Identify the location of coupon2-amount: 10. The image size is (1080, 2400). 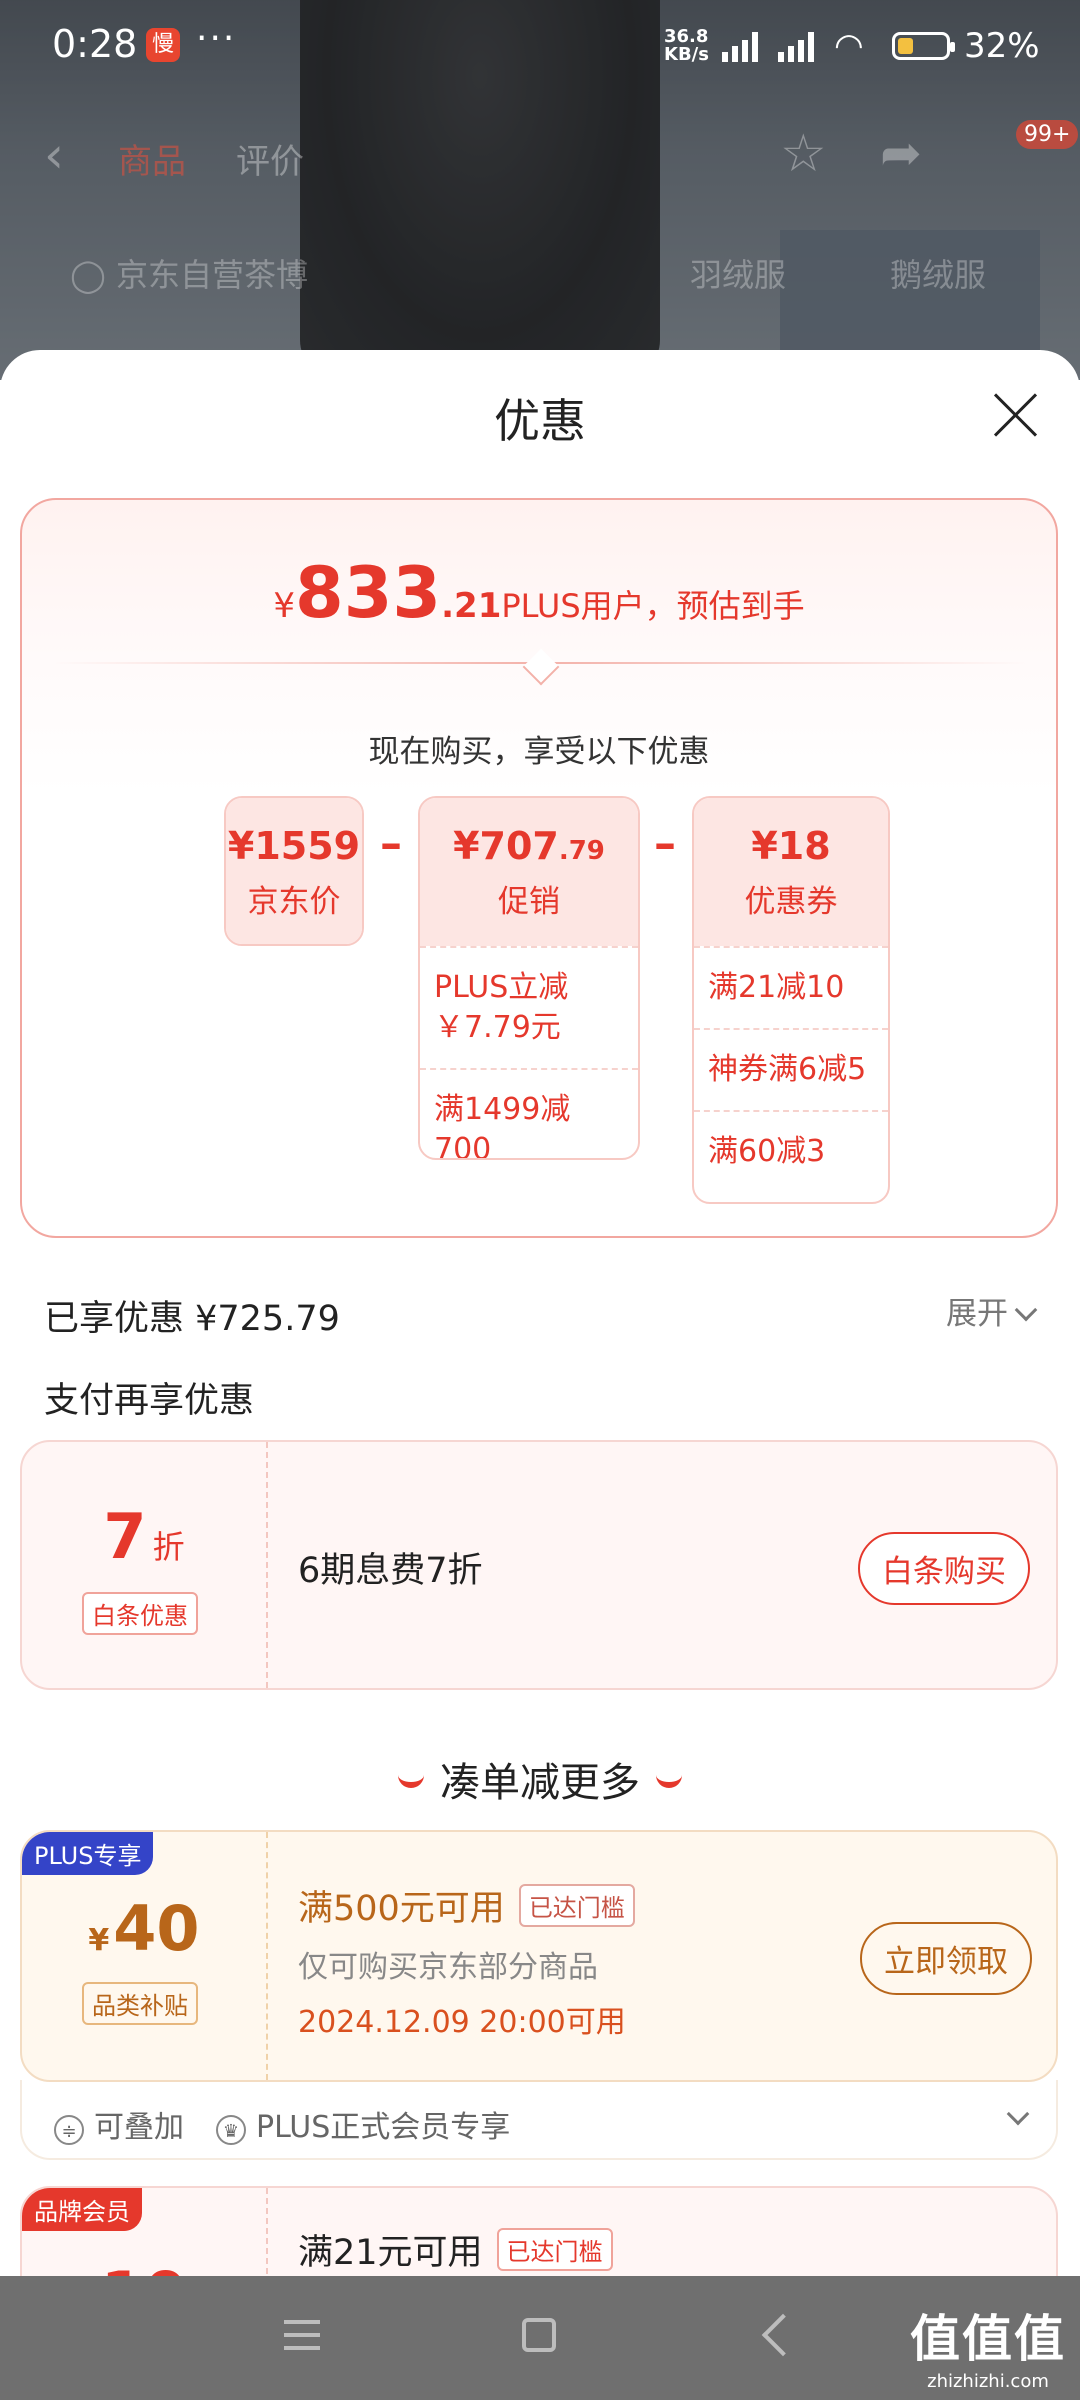
(144, 2267).